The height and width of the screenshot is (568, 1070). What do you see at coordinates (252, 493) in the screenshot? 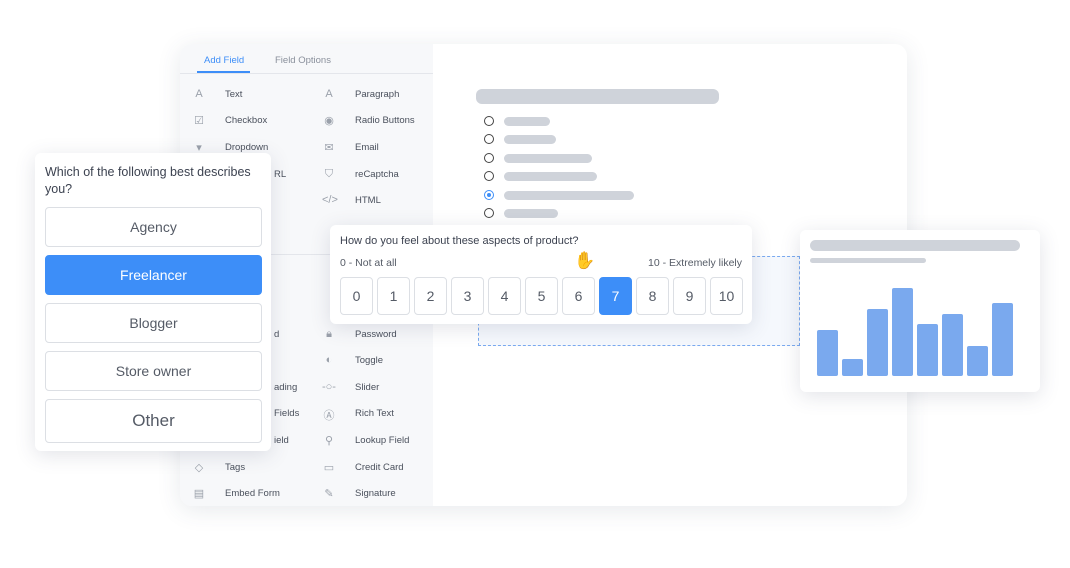
I see `field-item: Embed Form` at bounding box center [252, 493].